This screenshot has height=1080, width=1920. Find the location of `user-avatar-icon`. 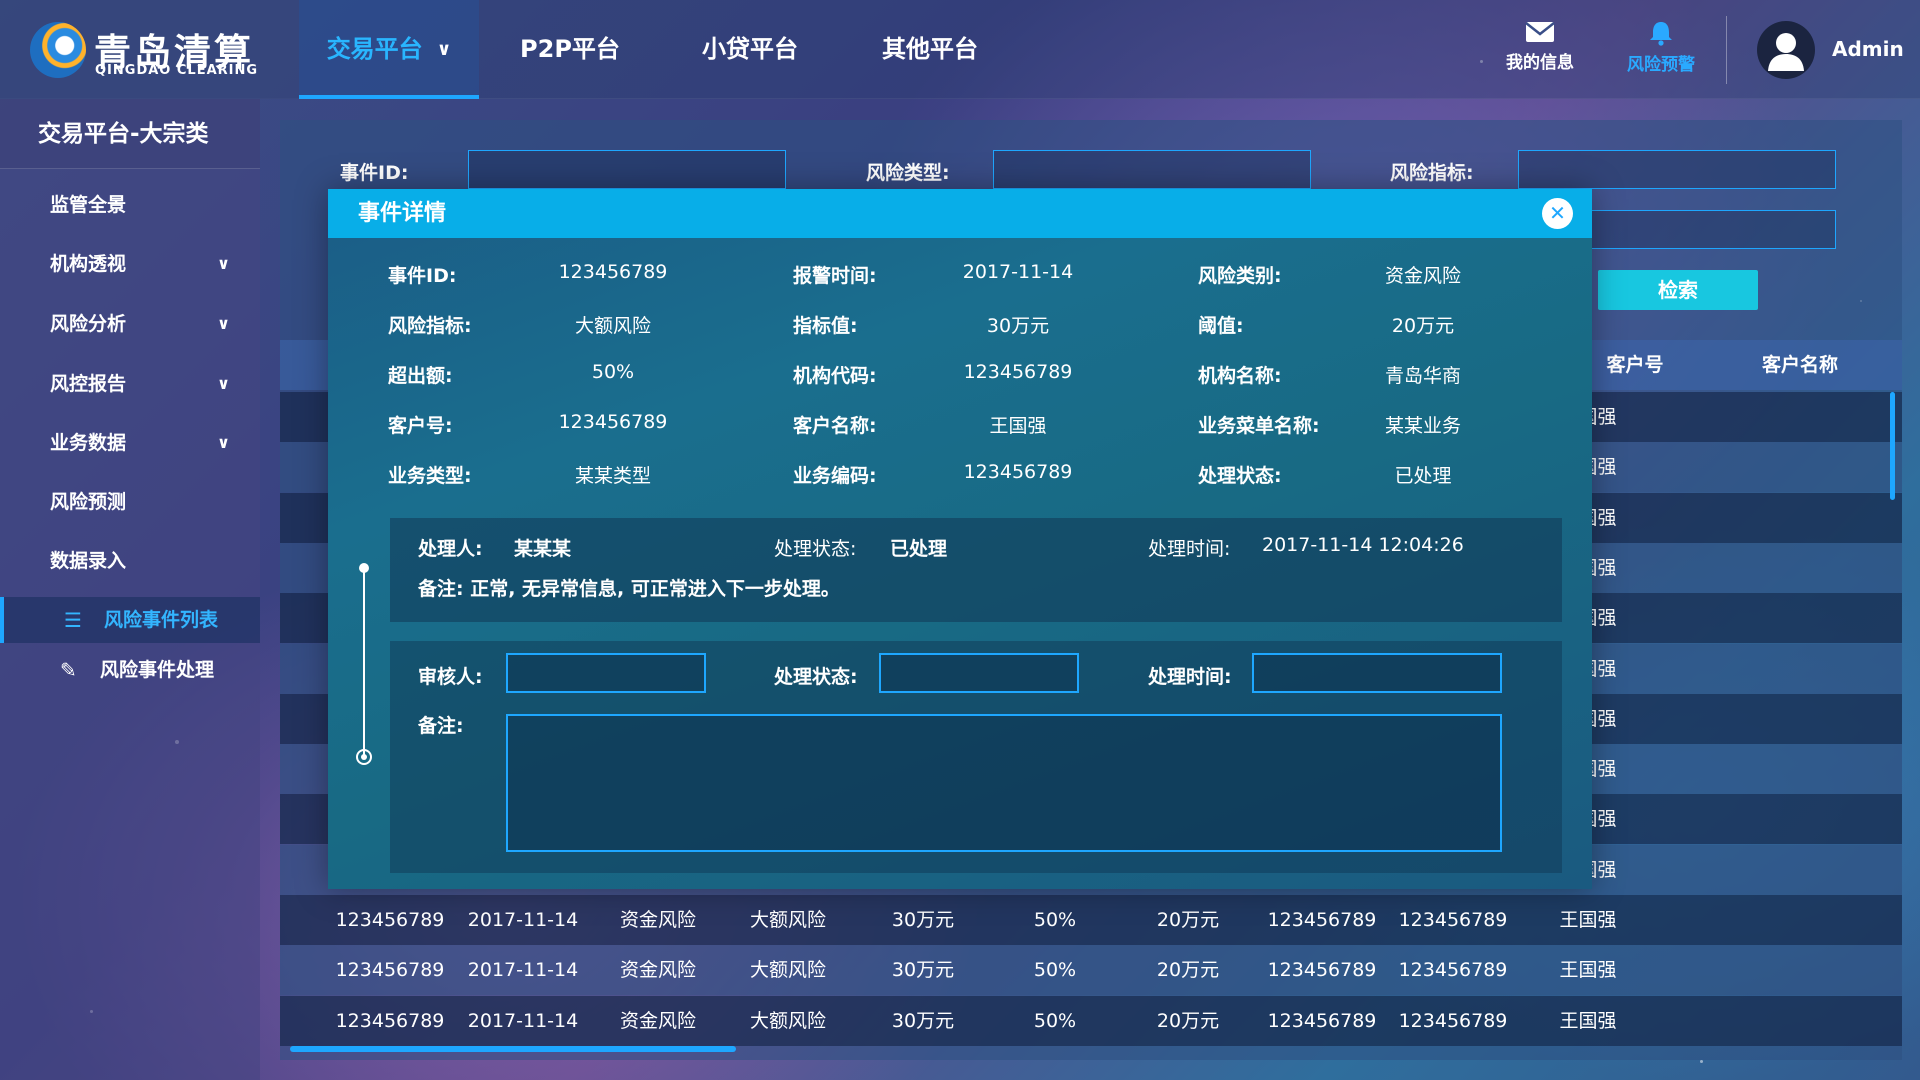

user-avatar-icon is located at coordinates (1786, 50).